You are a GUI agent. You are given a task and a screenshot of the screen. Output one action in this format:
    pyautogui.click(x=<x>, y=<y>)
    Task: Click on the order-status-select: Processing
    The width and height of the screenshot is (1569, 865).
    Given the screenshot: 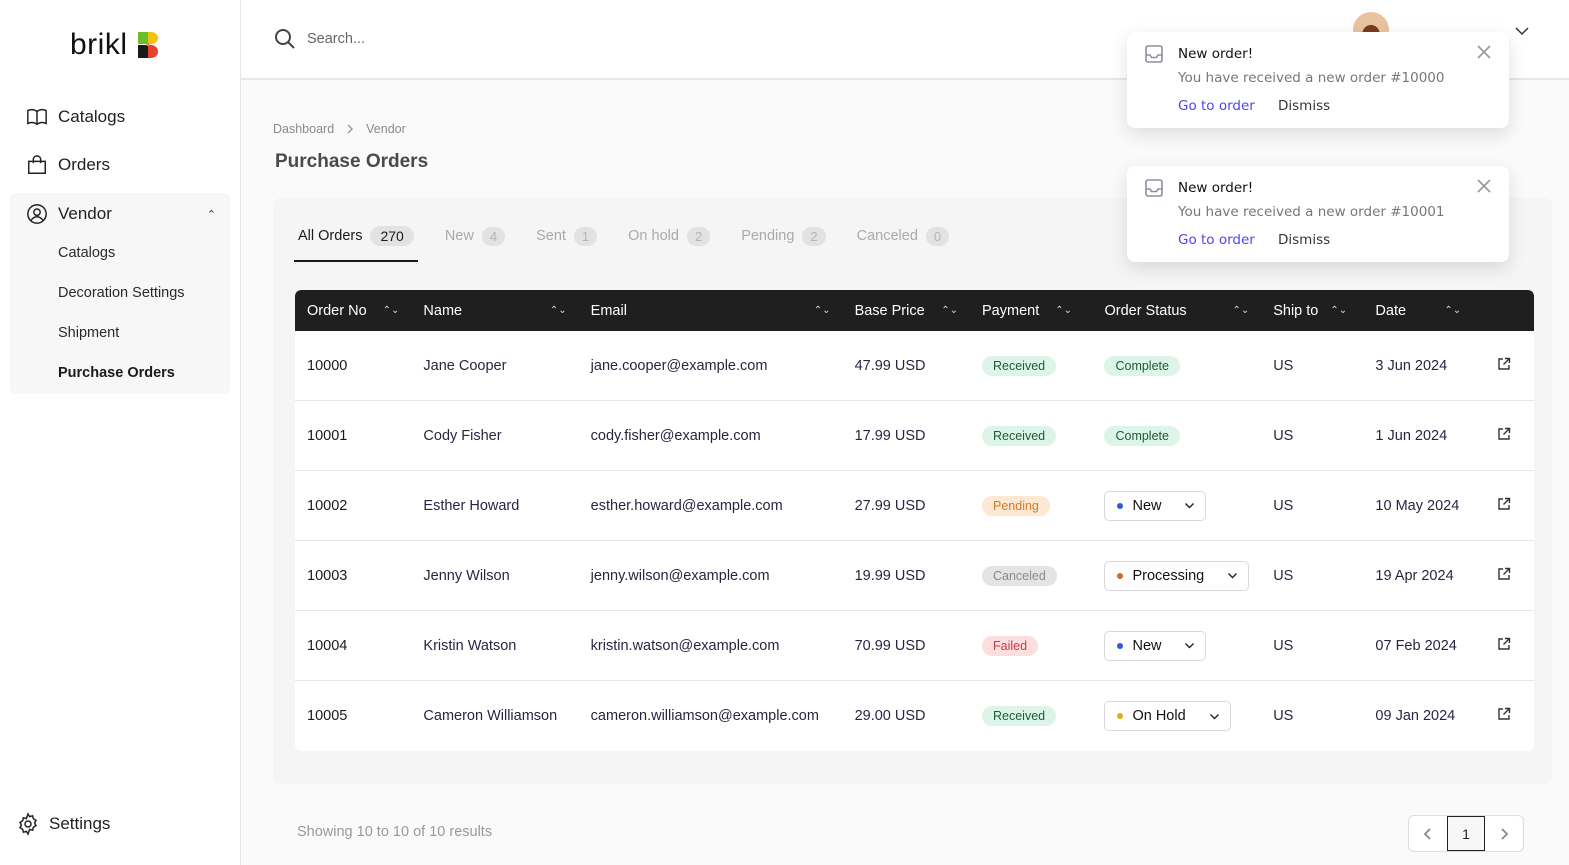 What is the action you would take?
    pyautogui.click(x=1177, y=575)
    